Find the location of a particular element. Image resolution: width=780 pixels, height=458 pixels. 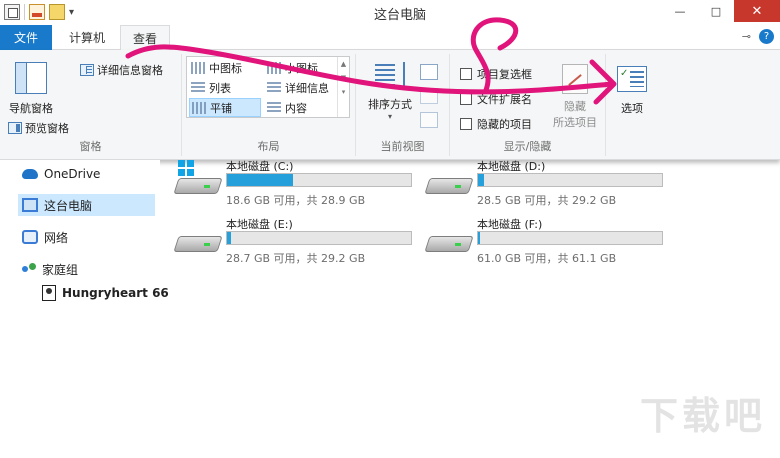

details-pane-icon is located at coordinates (87, 70).